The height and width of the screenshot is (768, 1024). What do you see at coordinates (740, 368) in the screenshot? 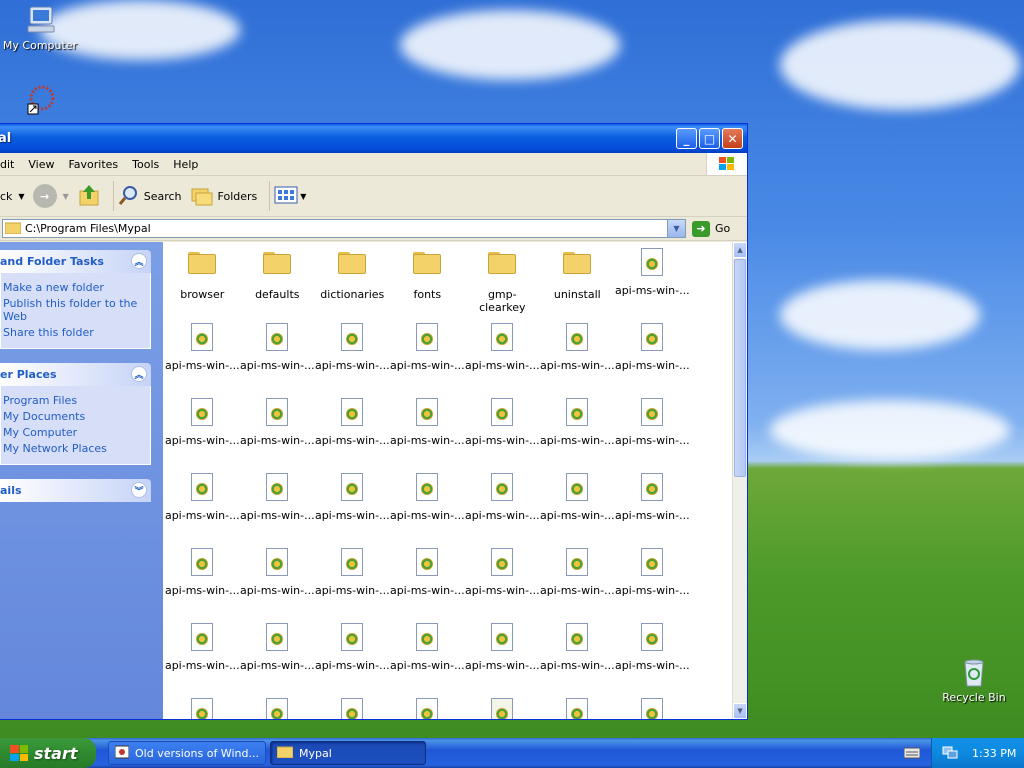
I see `scroll-thumb` at bounding box center [740, 368].